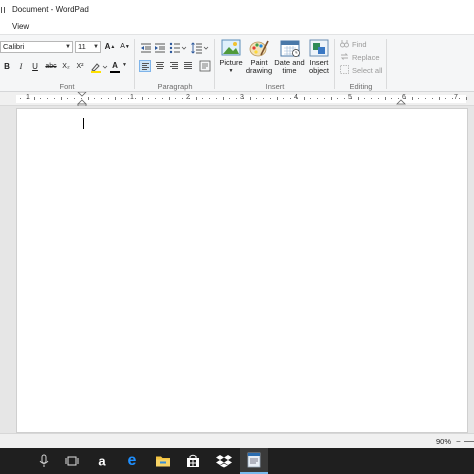  I want to click on zoom-out-button: −, so click(458, 441).